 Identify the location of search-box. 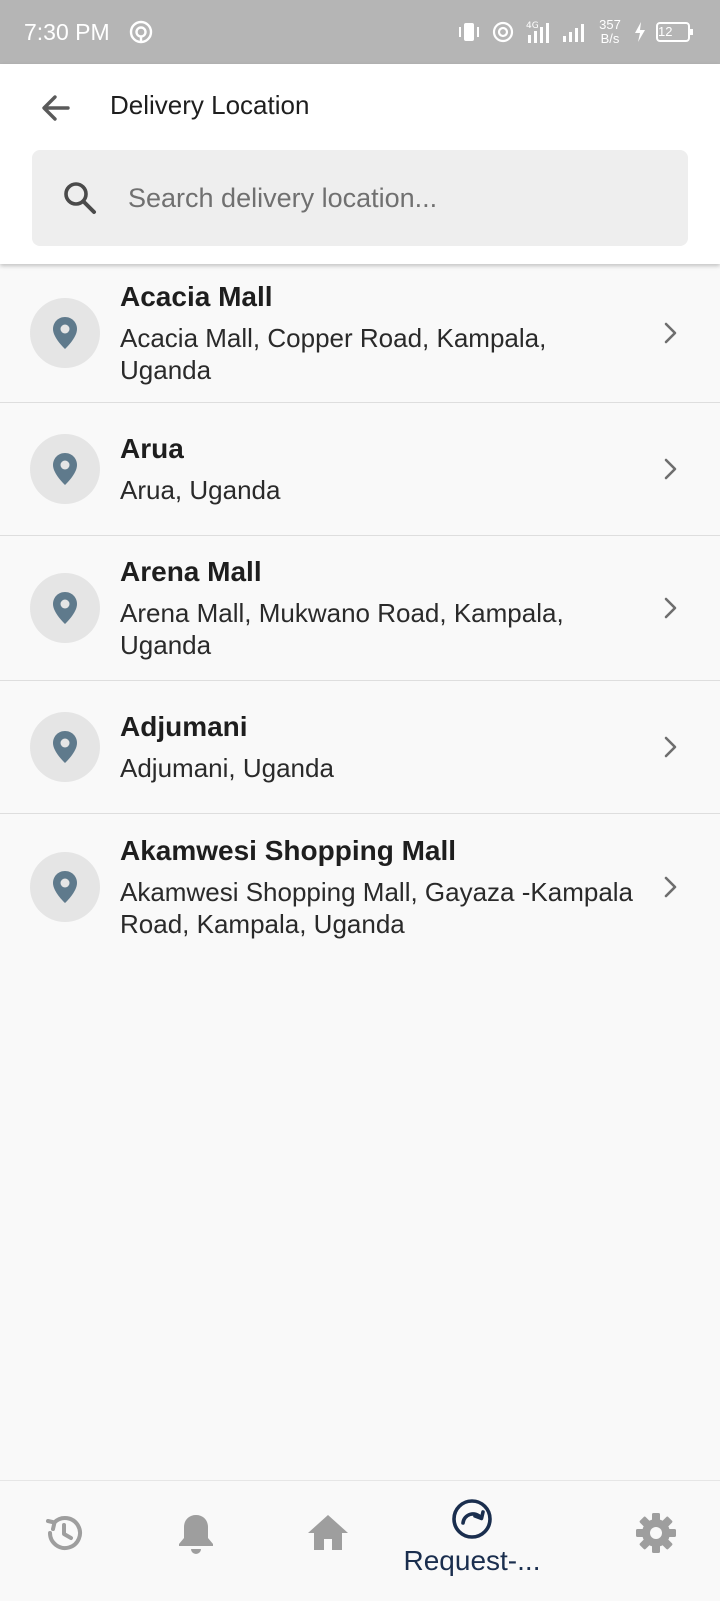
(360, 198).